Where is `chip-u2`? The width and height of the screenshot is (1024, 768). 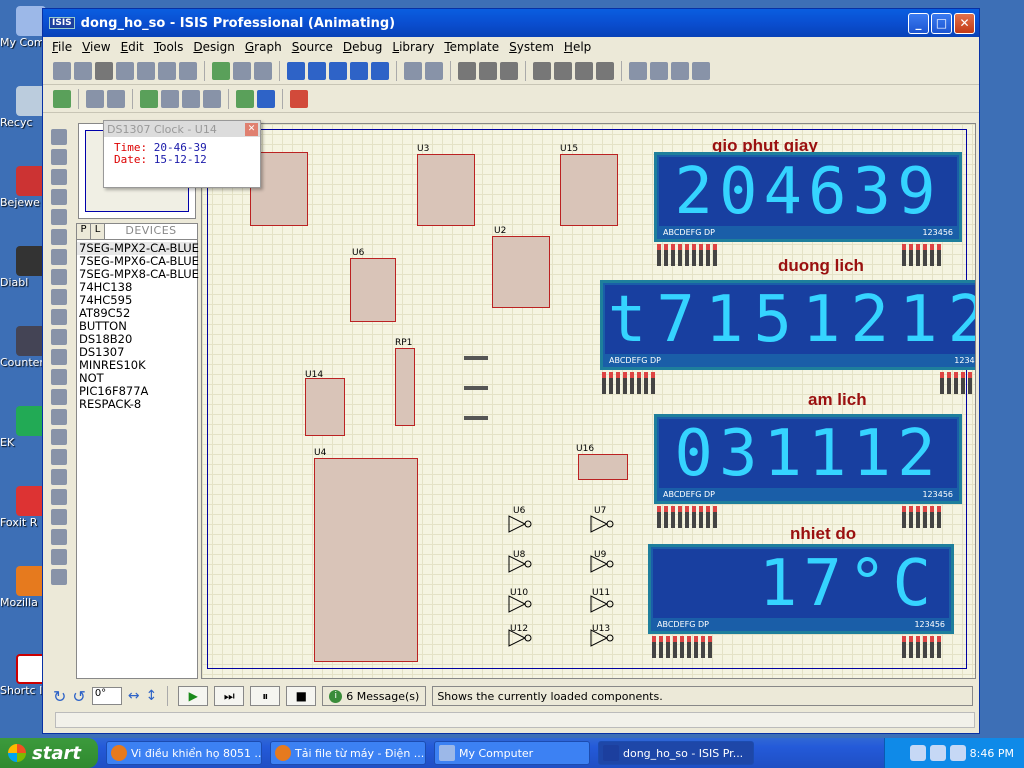
chip-u2 is located at coordinates (521, 272).